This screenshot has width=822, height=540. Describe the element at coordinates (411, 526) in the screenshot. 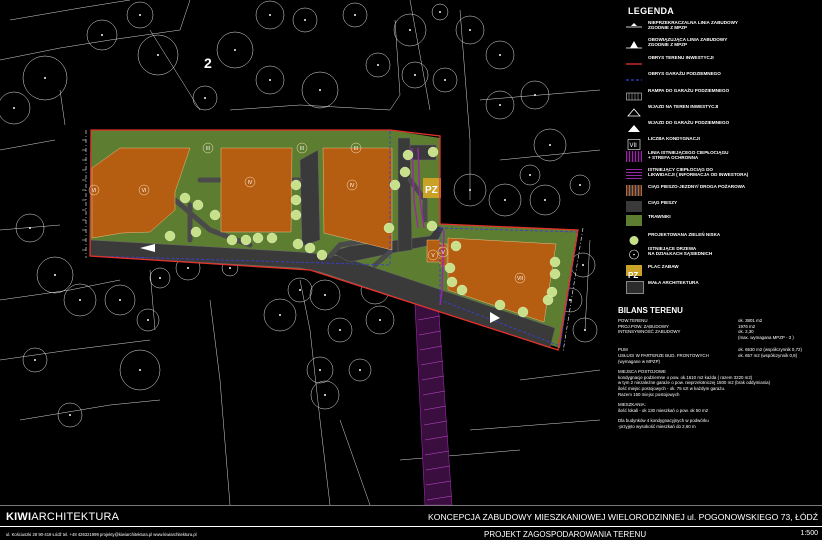

I see `footer-divider` at that location.